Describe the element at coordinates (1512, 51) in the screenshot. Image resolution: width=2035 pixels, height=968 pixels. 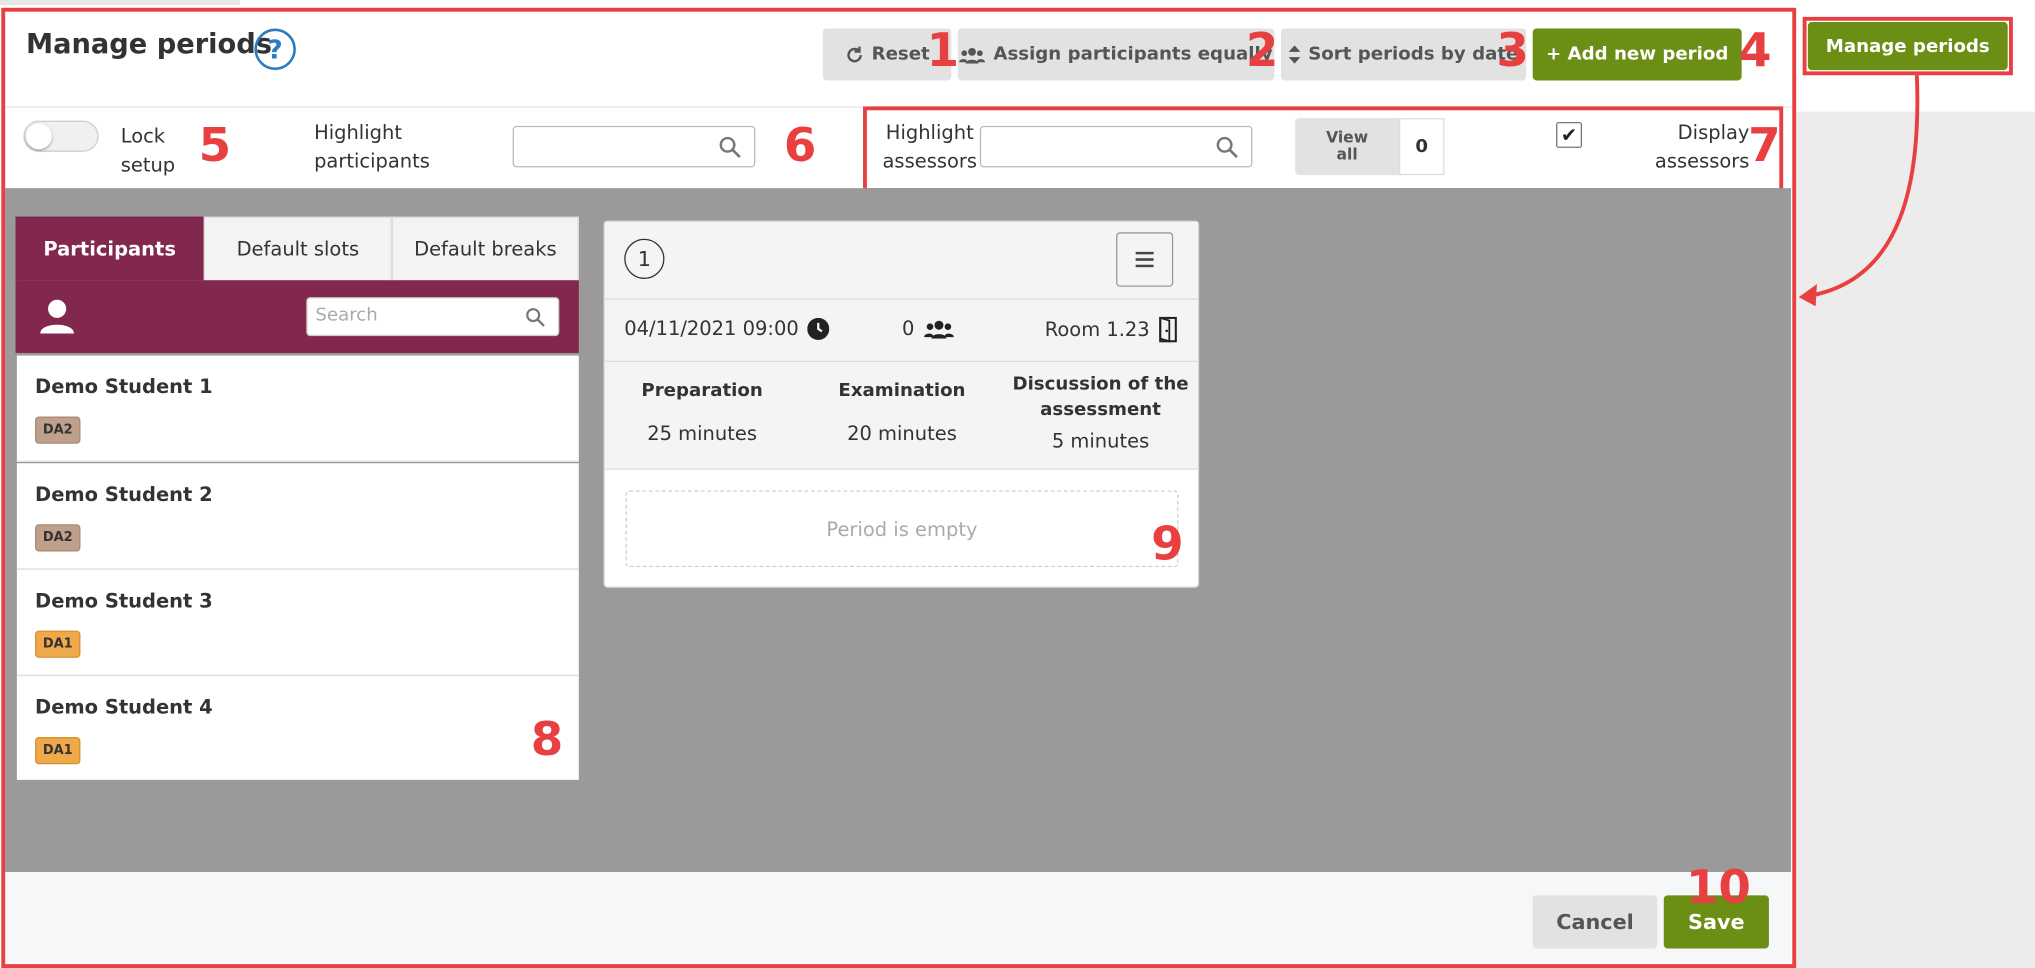
I see `annotation-number: 3` at that location.